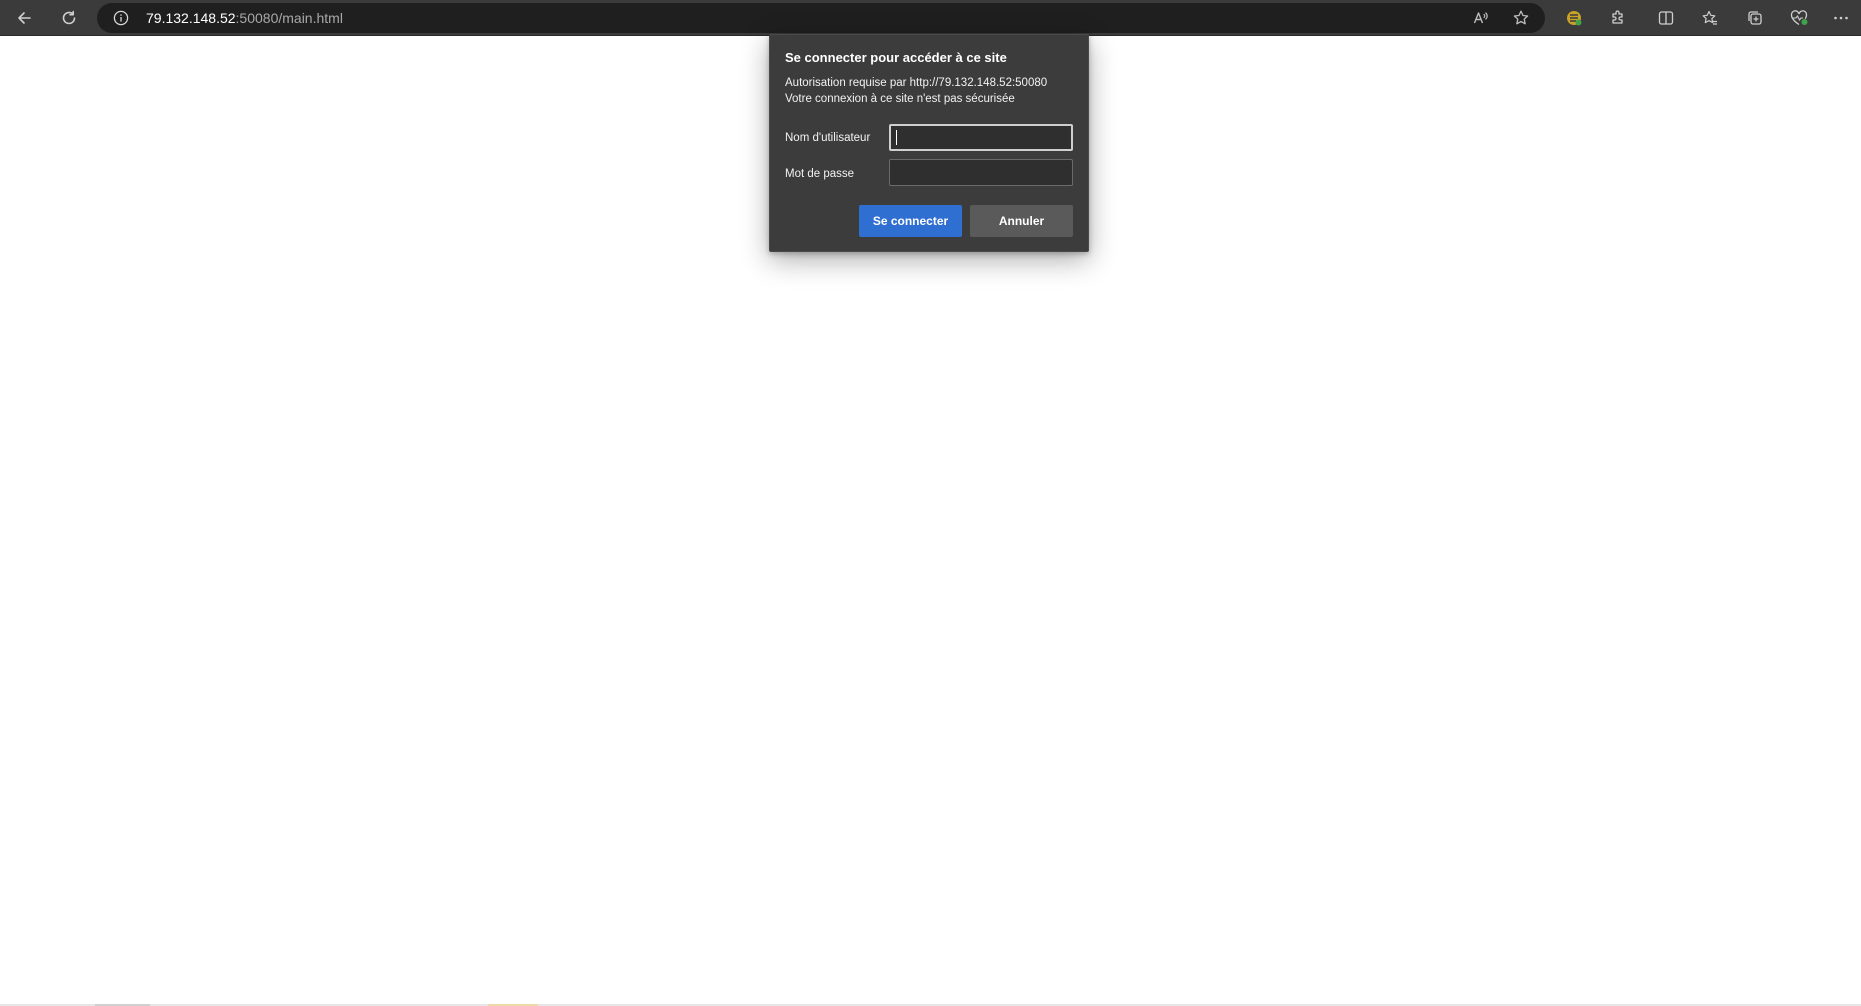 The width and height of the screenshot is (1861, 1006). I want to click on extensions-button, so click(1618, 18).